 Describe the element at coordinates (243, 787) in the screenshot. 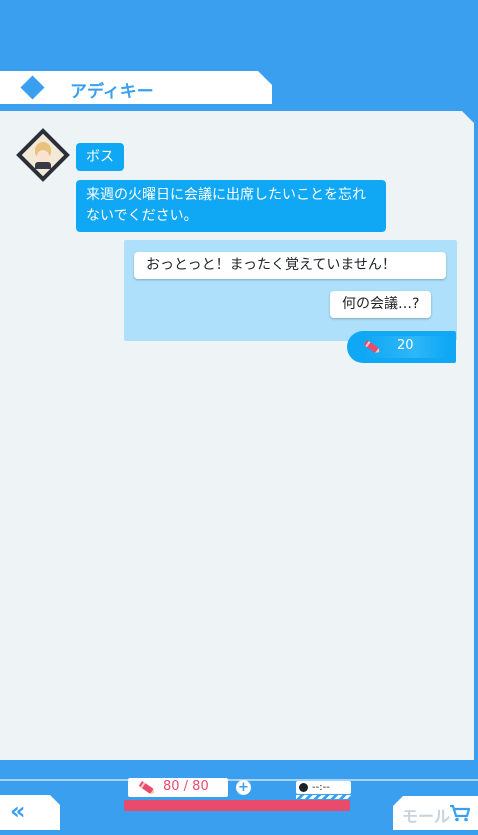

I see `plus-icon: +` at that location.